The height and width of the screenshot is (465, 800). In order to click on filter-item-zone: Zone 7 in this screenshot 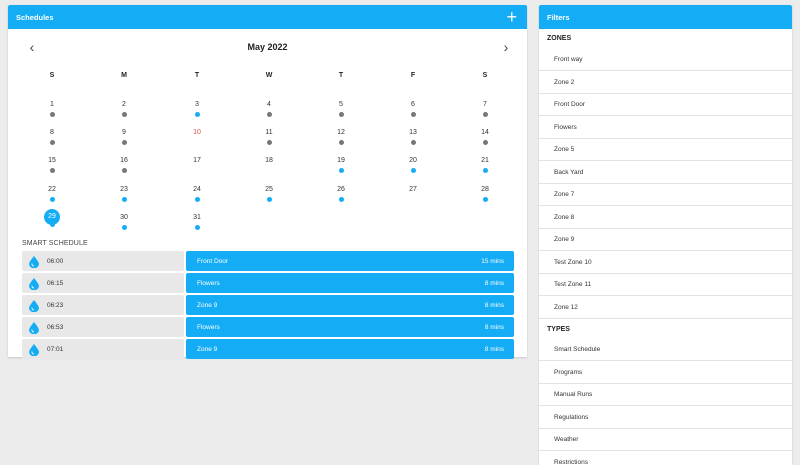, I will do `click(665, 195)`.